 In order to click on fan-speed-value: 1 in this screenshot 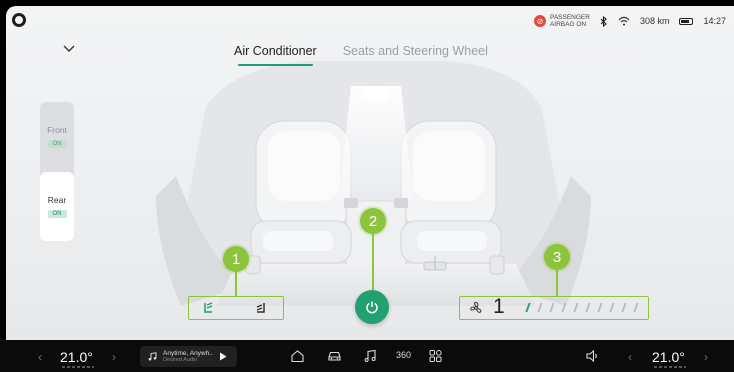, I will do `click(499, 306)`.